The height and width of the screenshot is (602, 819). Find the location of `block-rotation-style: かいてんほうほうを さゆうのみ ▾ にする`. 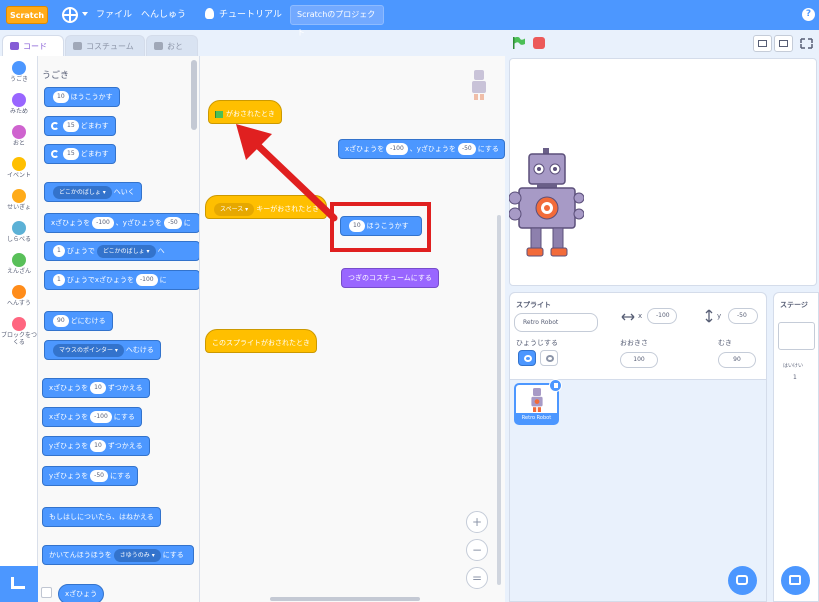

block-rotation-style: かいてんほうほうを さゆうのみ ▾ にする is located at coordinates (118, 555).